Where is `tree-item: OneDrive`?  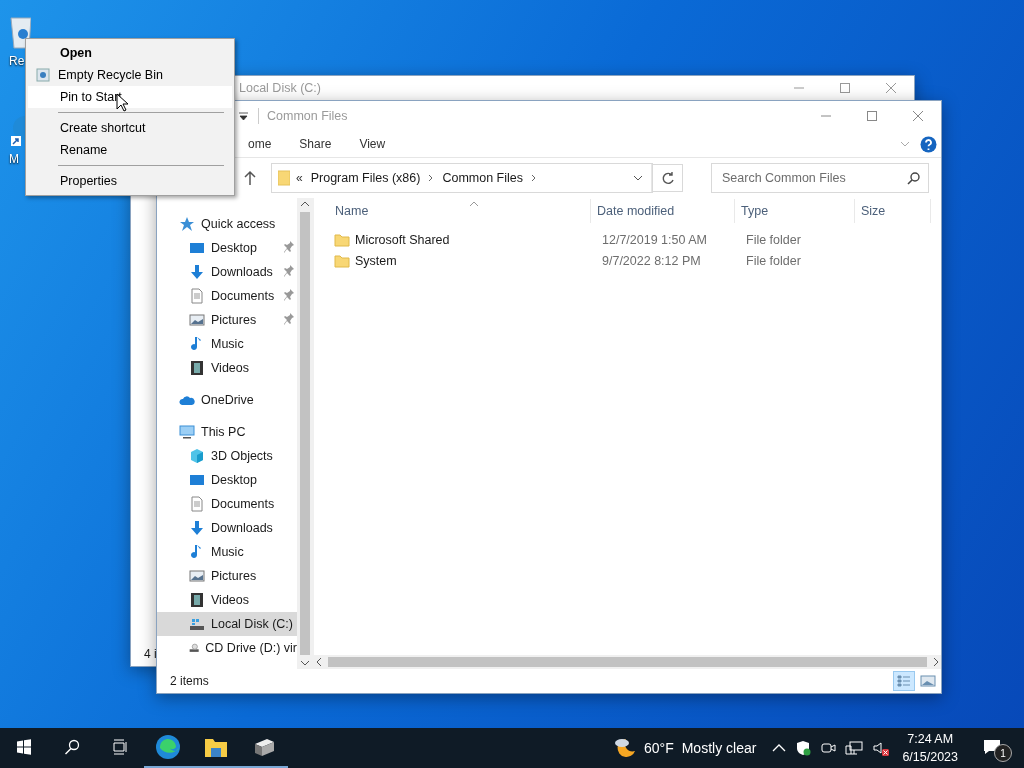
tree-item: OneDrive is located at coordinates (227, 400).